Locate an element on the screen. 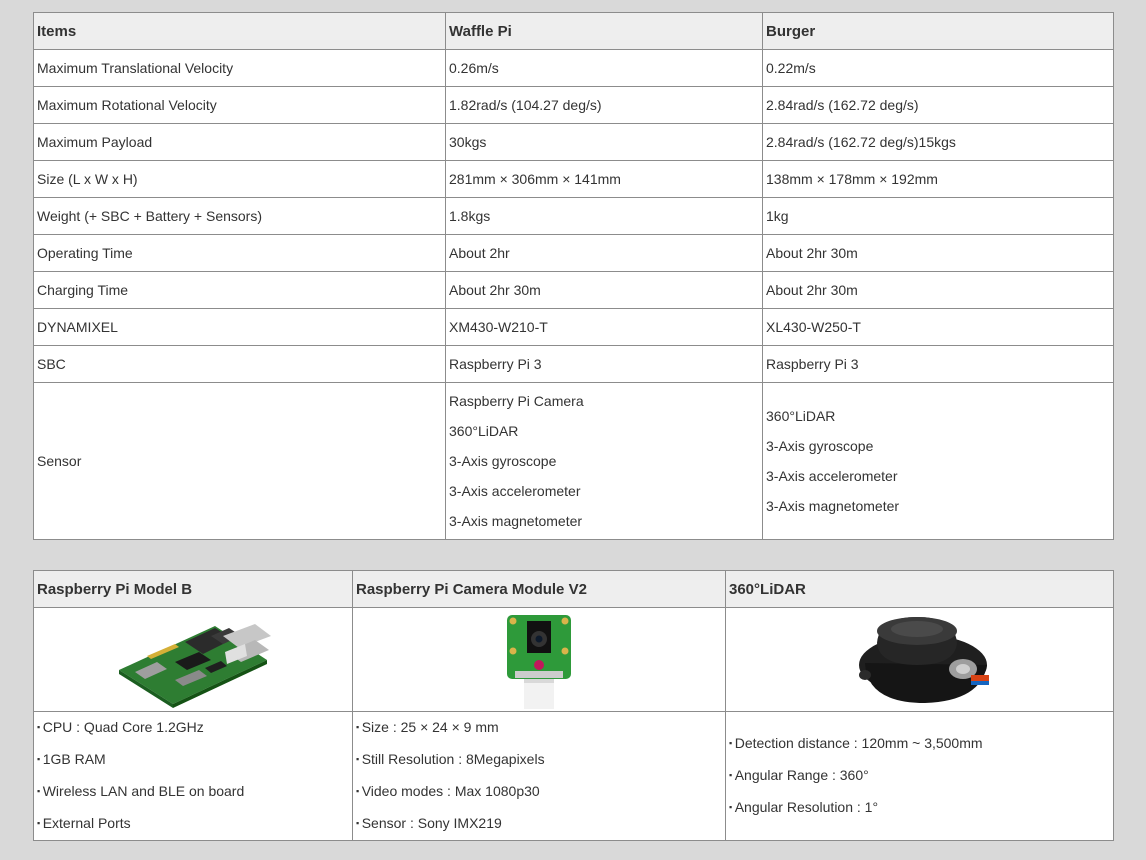  waffle-value: 1.8kgs is located at coordinates (604, 216).